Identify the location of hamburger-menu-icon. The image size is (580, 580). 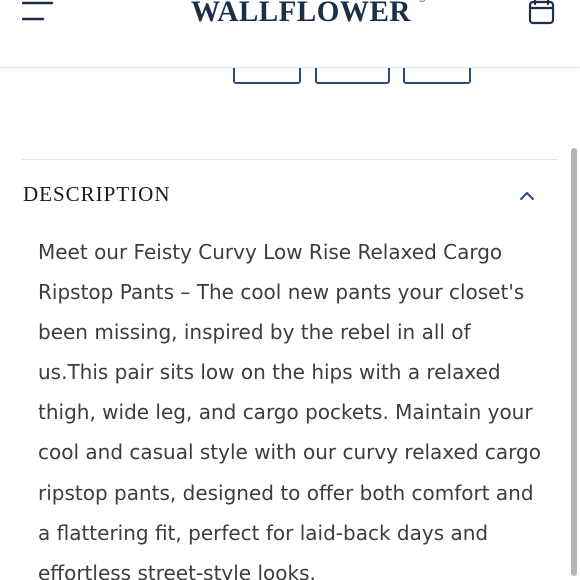
(37, 11).